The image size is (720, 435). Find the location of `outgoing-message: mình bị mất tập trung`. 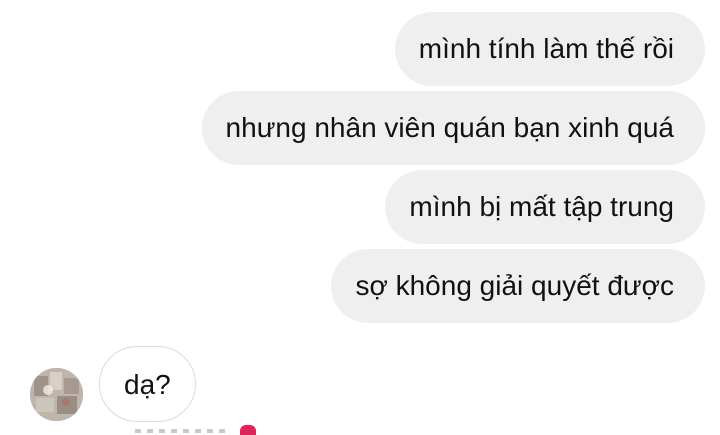

outgoing-message: mình bị mất tập trung is located at coordinates (545, 207).